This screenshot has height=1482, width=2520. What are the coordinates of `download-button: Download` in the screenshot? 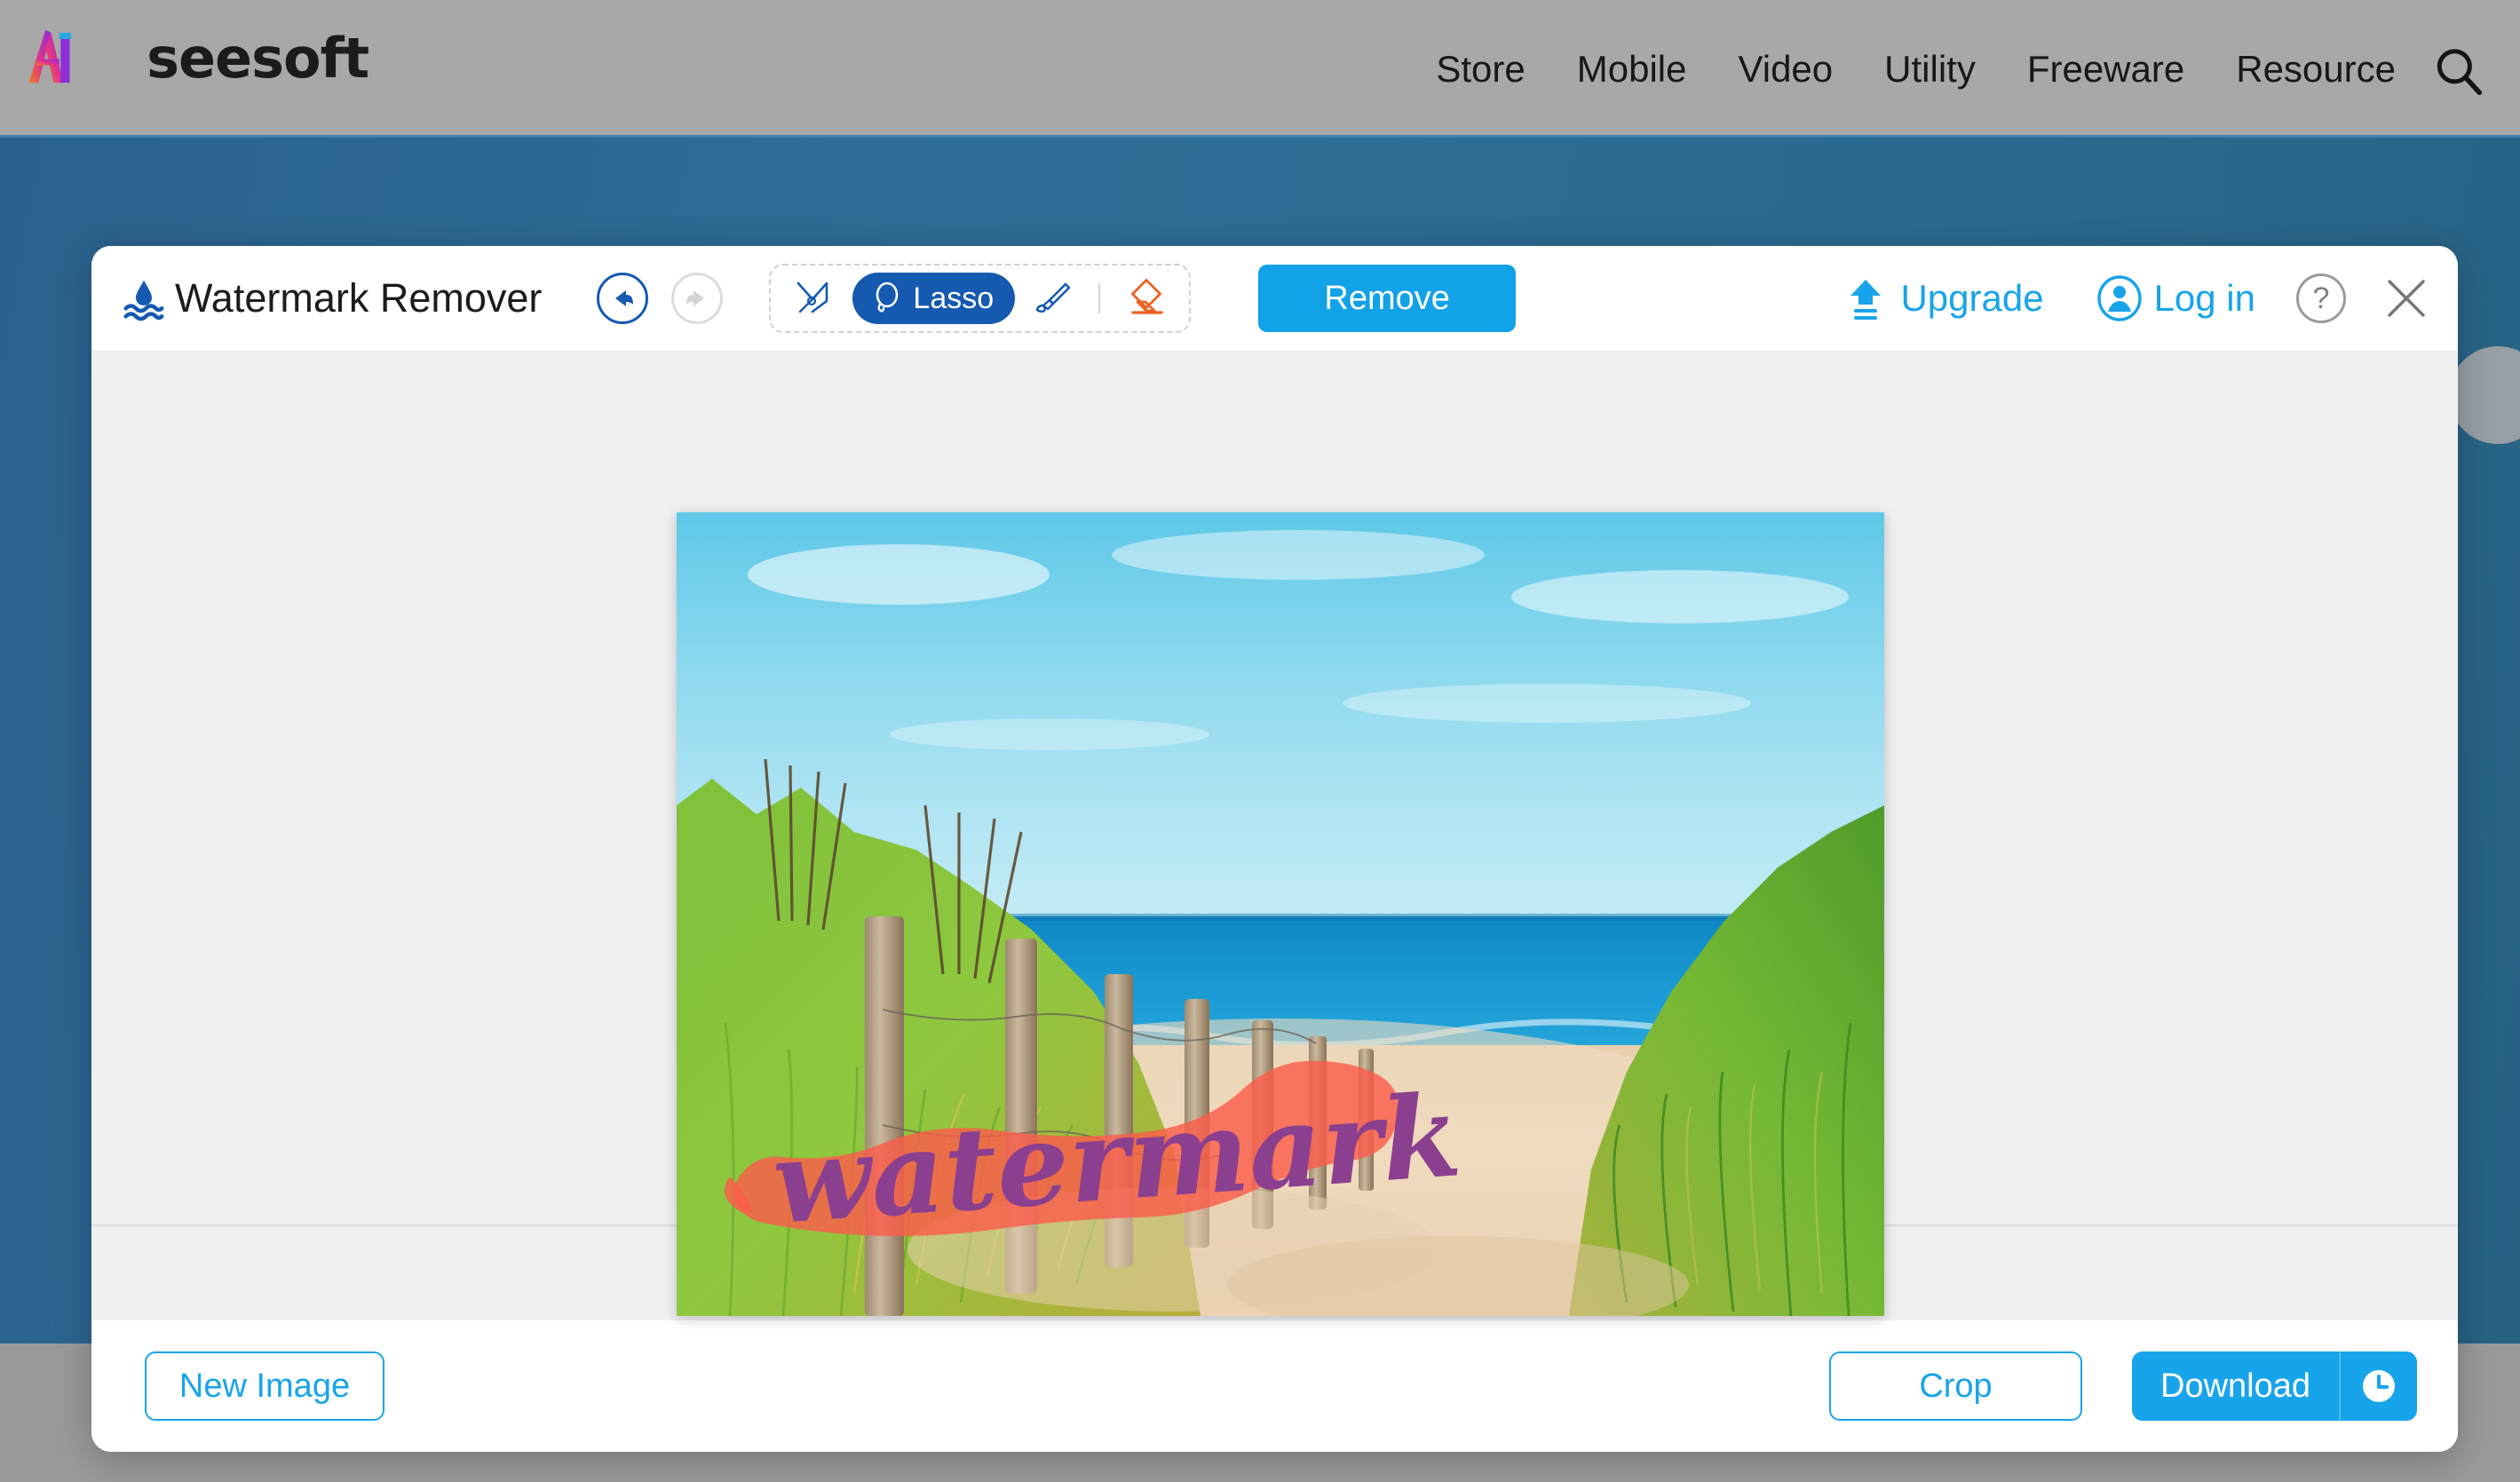 It's located at (2274, 1386).